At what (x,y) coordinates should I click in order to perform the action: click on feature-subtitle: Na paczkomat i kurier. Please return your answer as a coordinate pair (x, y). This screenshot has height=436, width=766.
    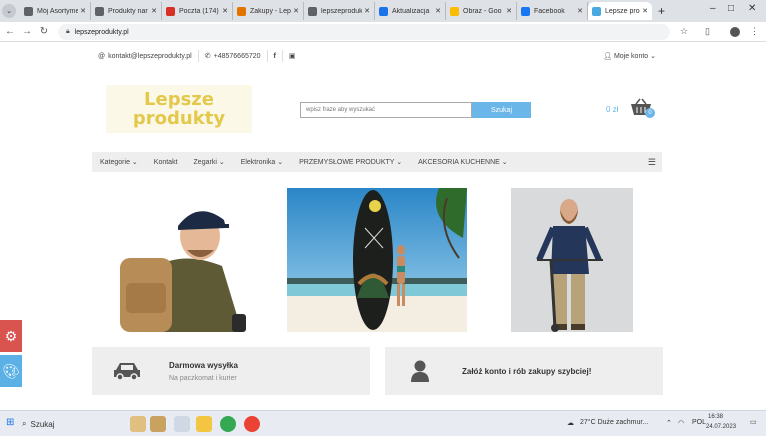
    Looking at the image, I should click on (203, 378).